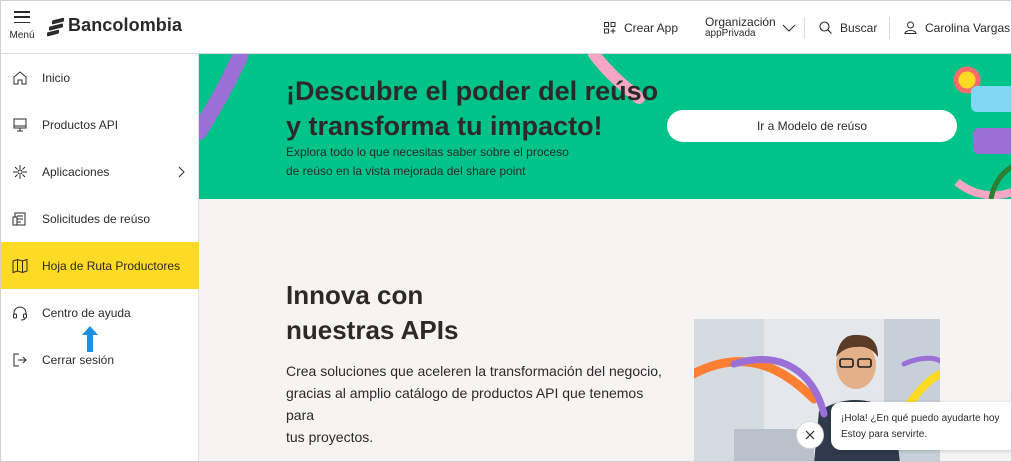  What do you see at coordinates (651, 27) in the screenshot?
I see `crear-app-label: Crear App` at bounding box center [651, 27].